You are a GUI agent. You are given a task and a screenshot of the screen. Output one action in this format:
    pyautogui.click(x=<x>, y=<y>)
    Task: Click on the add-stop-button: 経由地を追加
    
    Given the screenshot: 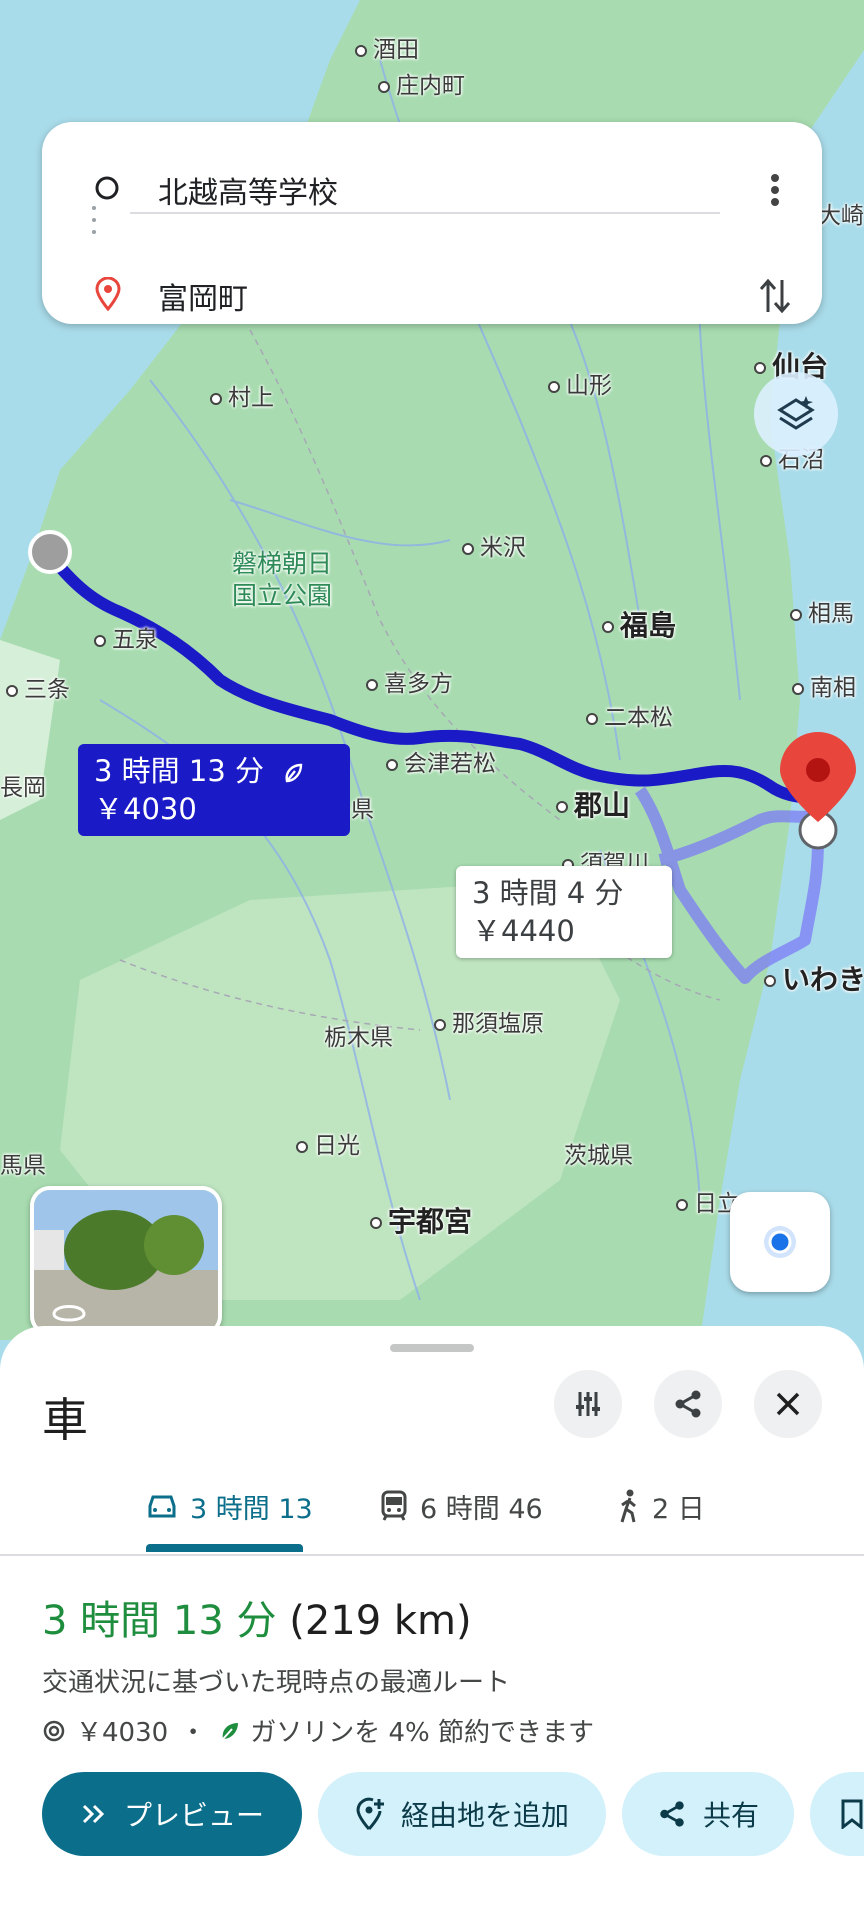 What is the action you would take?
    pyautogui.click(x=462, y=1814)
    